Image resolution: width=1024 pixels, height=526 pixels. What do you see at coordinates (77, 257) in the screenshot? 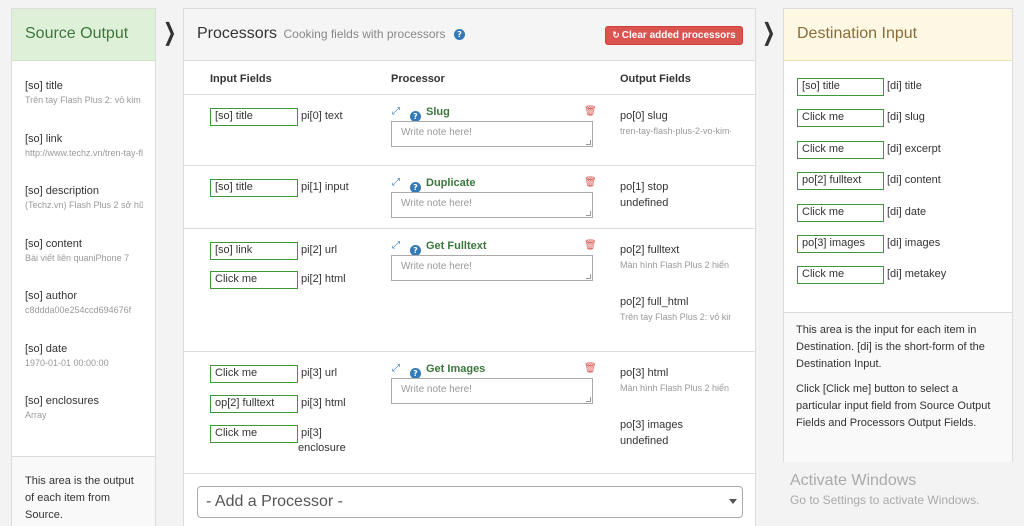
I see `source-field-value: Bài viết liên quaniPhone 7` at bounding box center [77, 257].